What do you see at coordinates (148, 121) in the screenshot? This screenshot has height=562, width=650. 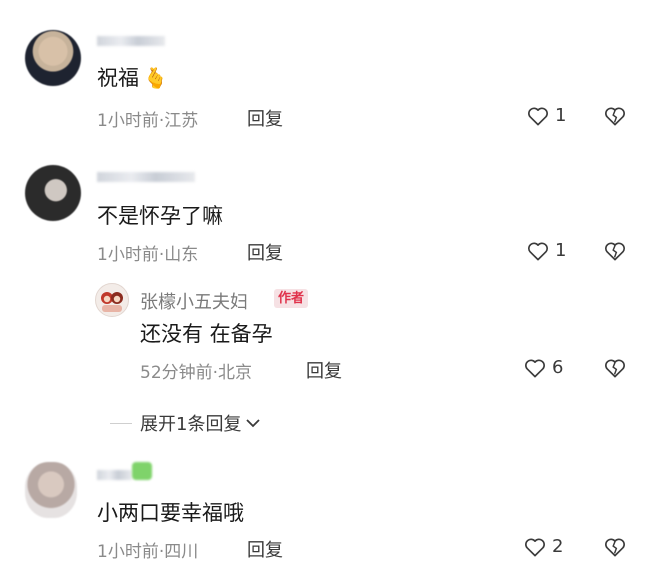 I see `comment-meta: 1小时前·江苏` at bounding box center [148, 121].